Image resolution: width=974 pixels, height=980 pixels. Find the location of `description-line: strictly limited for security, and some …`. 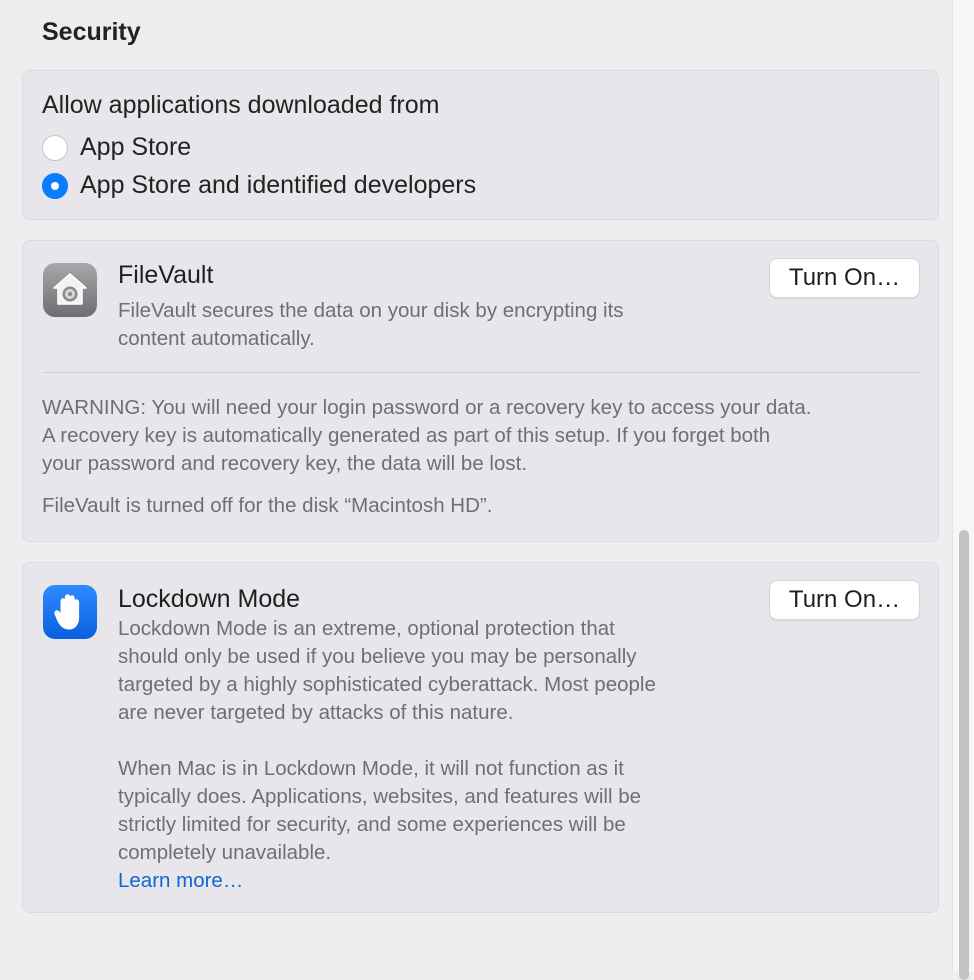

description-line: strictly limited for security, and some … is located at coordinates (372, 824).